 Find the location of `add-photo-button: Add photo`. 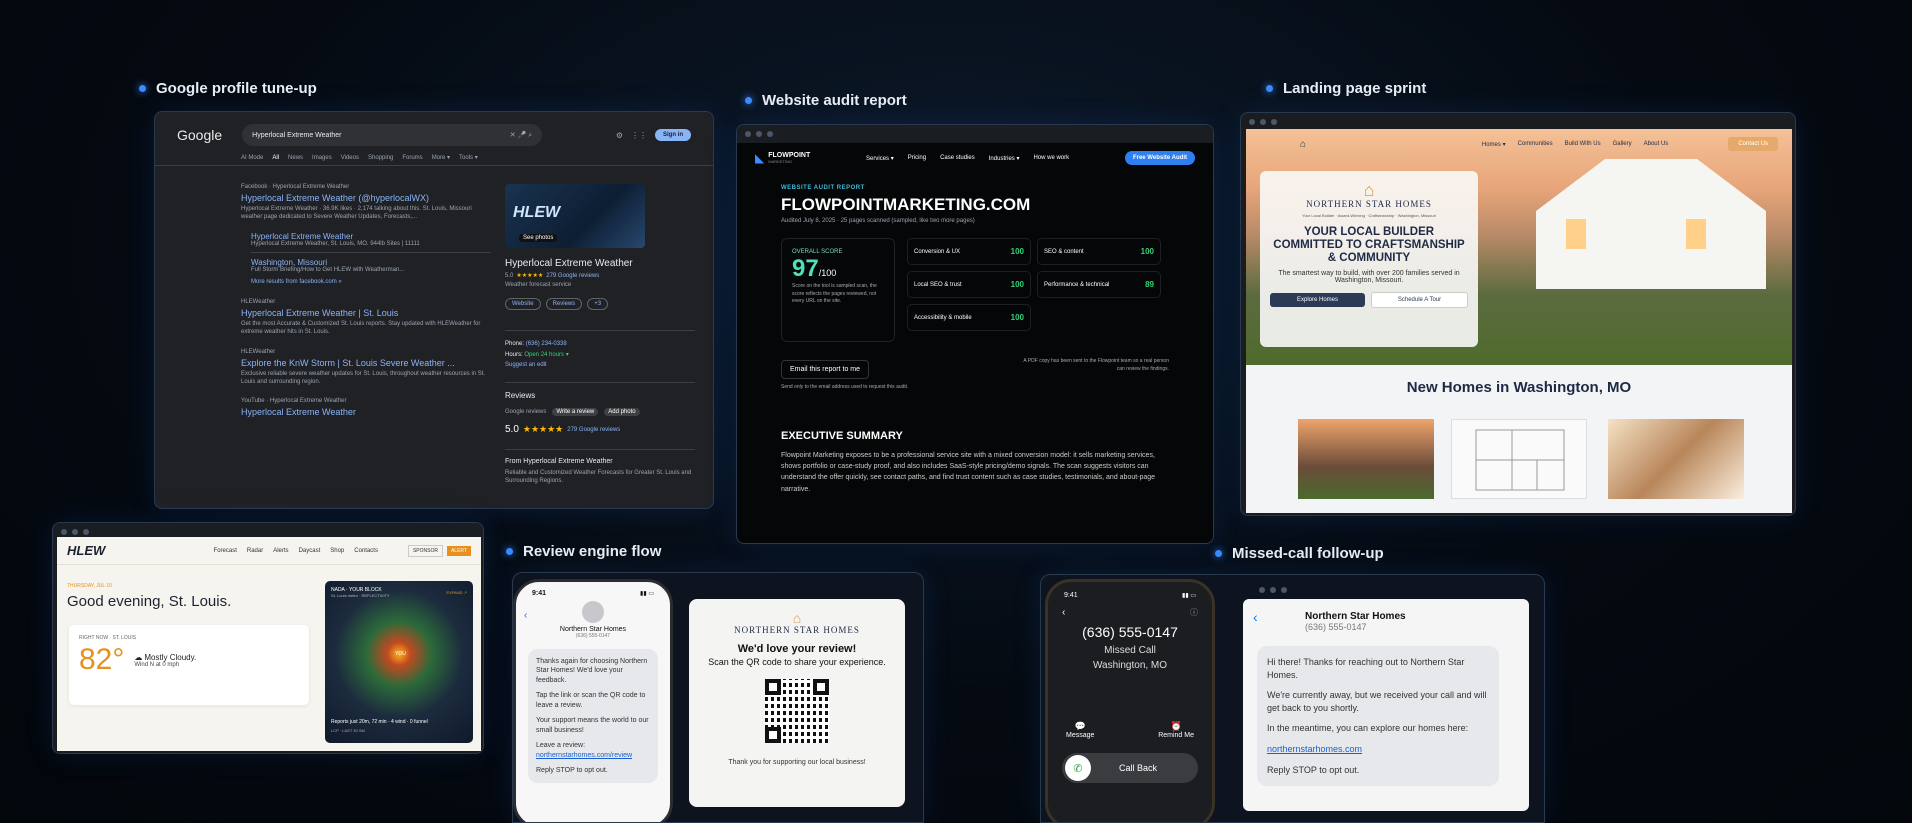

add-photo-button: Add photo is located at coordinates (622, 412).